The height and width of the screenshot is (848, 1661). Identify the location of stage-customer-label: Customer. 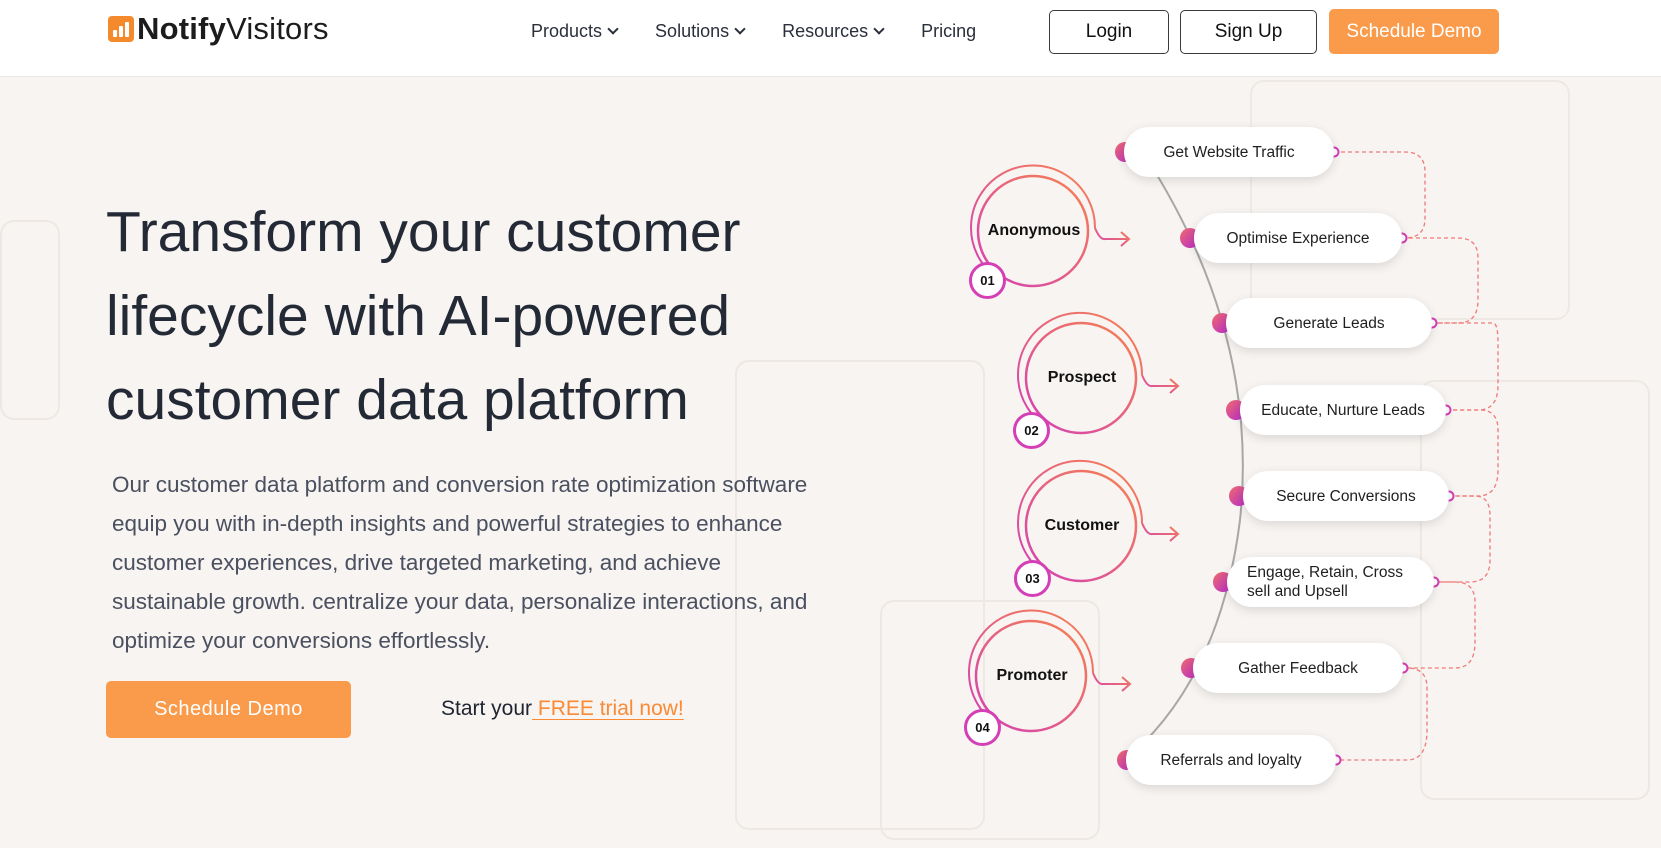
(1082, 525).